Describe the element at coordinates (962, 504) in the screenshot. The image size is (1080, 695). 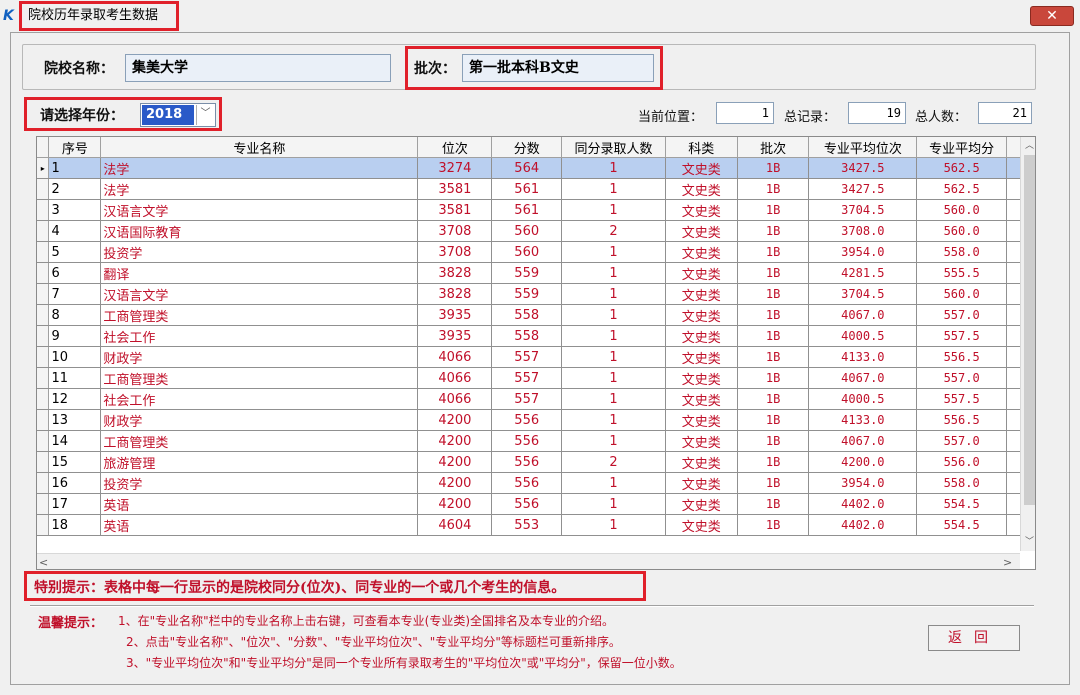
I see `cell-avg-score: 554.5` at that location.